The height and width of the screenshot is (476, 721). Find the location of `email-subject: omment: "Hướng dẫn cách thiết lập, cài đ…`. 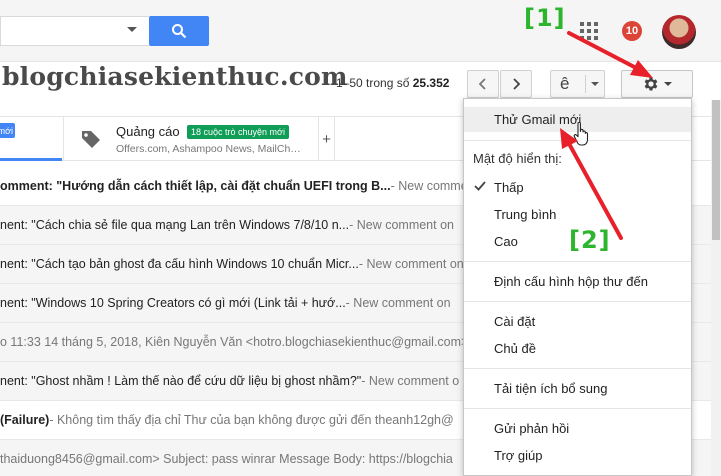

email-subject: omment: "Hướng dẫn cách thiết lập, cài đ… is located at coordinates (195, 186).